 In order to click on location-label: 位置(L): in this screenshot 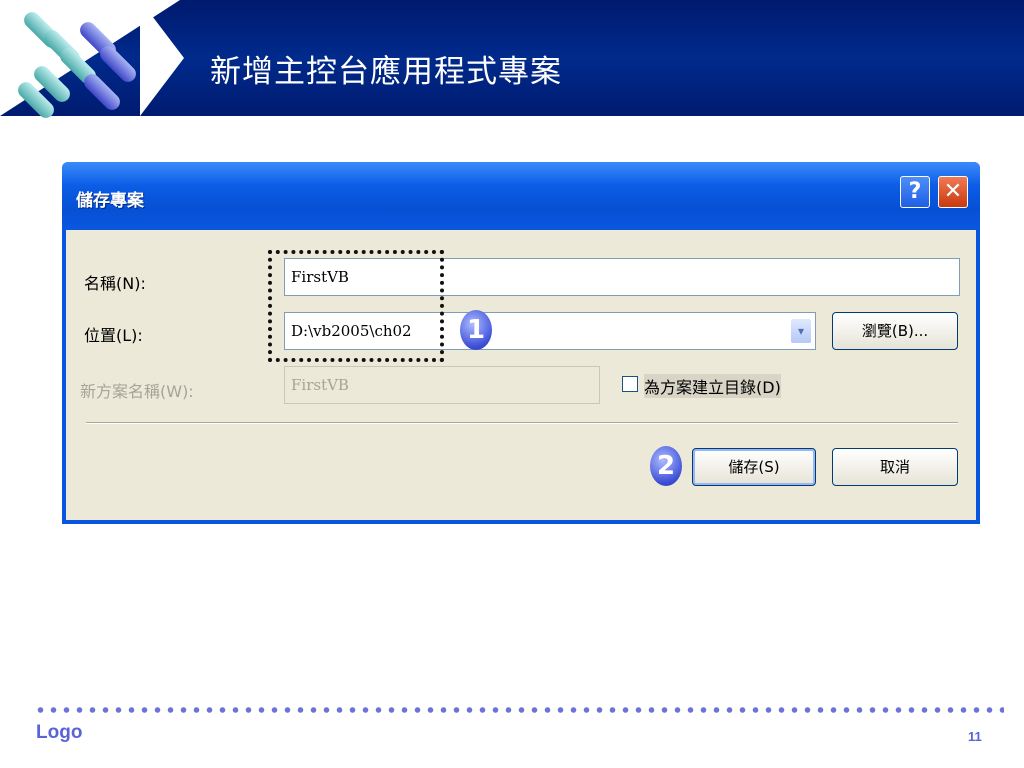, I will do `click(113, 335)`.